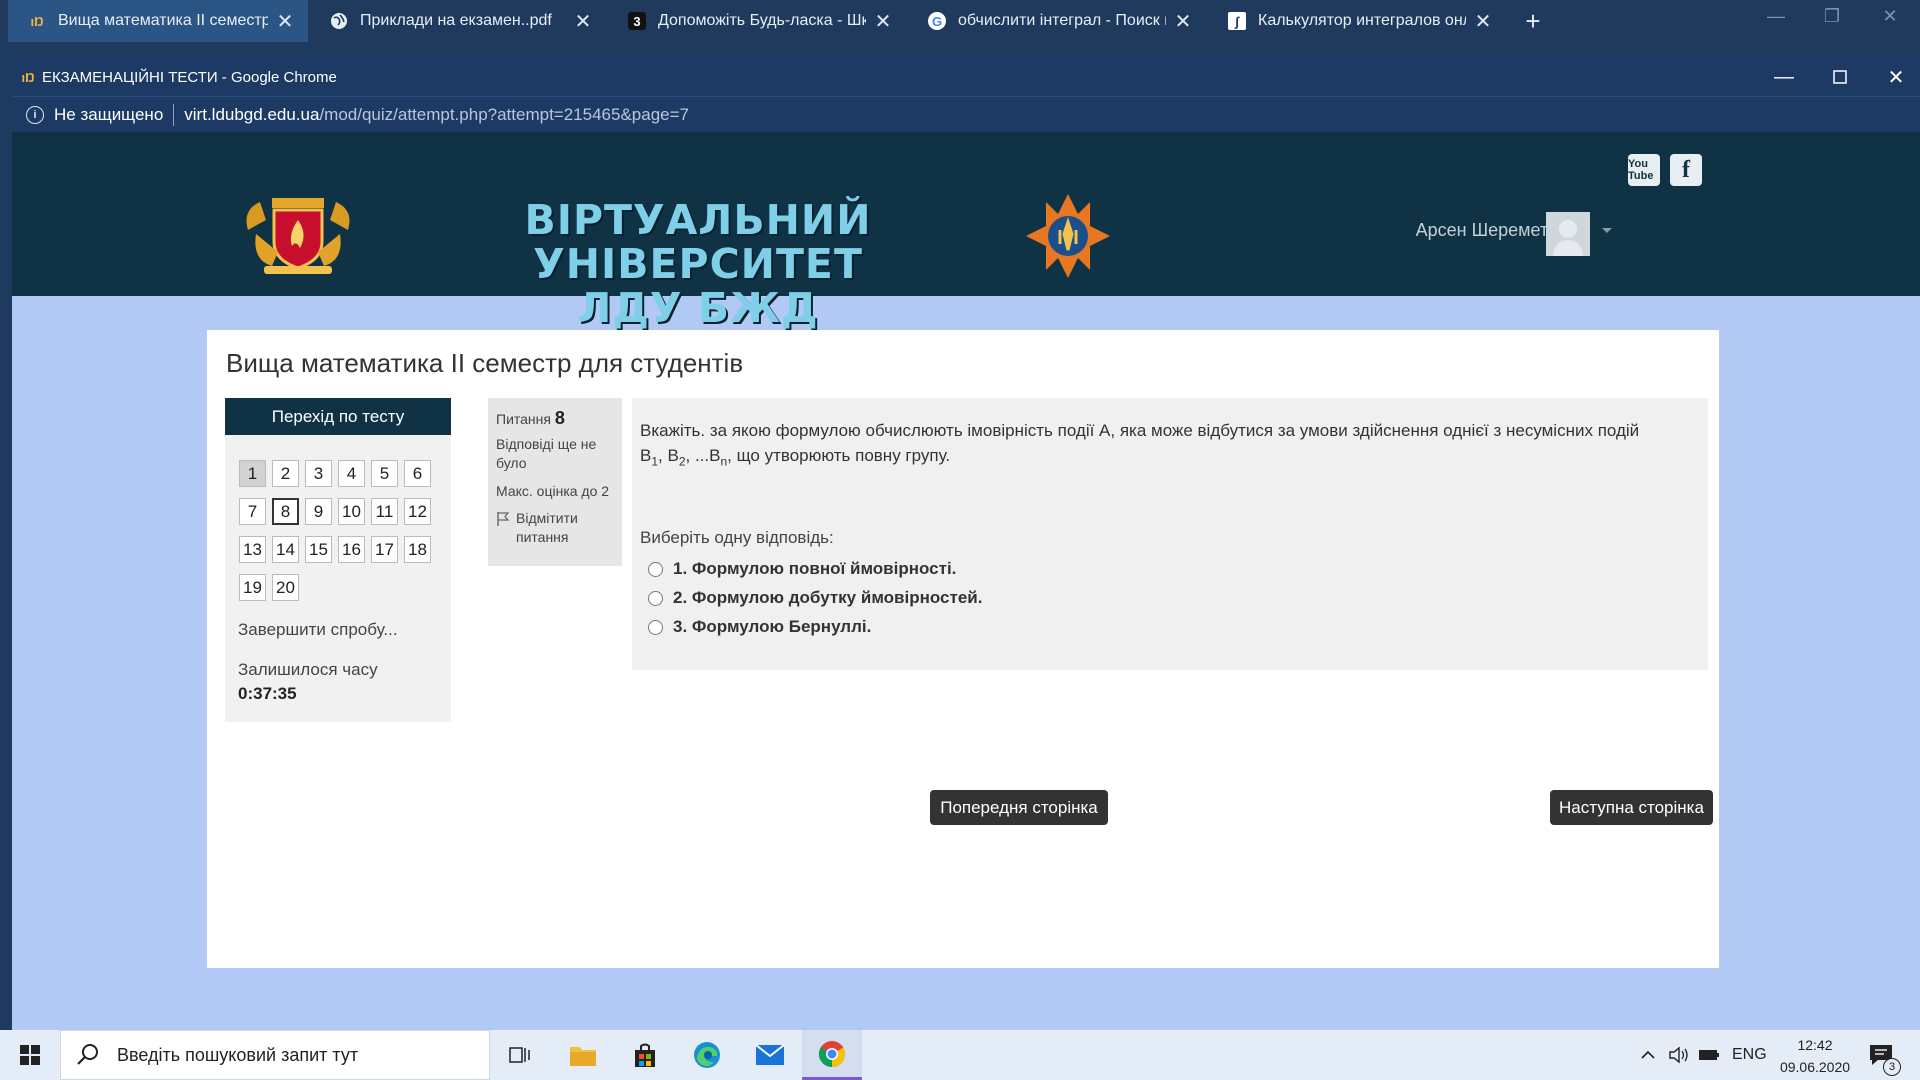  Describe the element at coordinates (1057, 21) in the screenshot. I see `browser-tab-google: G обчислити інтеграл - Поиск в G ✕` at that location.